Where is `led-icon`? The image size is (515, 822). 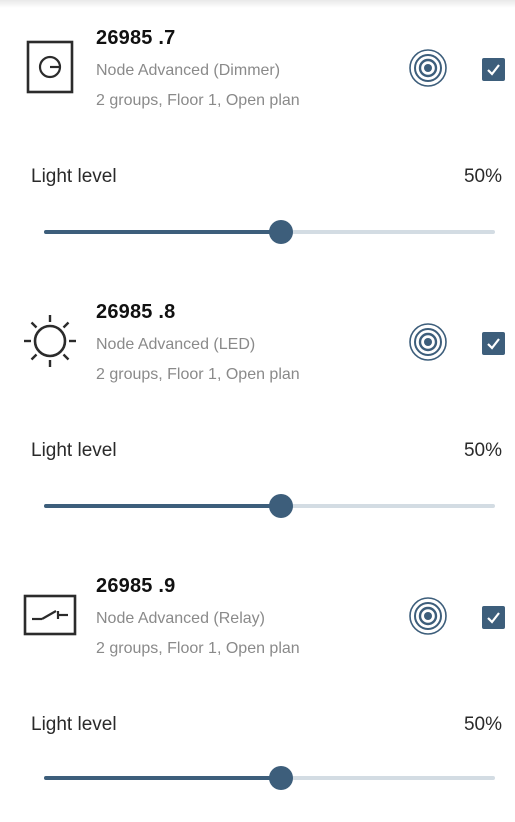
led-icon is located at coordinates (50, 341).